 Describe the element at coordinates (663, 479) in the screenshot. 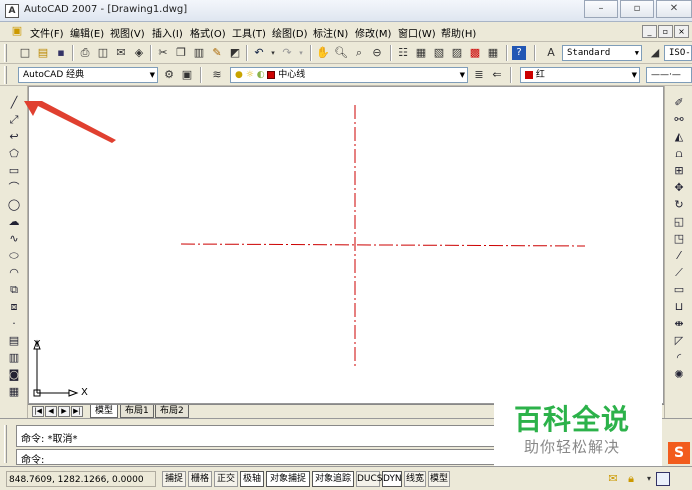

I see `clean-screen-icon` at that location.